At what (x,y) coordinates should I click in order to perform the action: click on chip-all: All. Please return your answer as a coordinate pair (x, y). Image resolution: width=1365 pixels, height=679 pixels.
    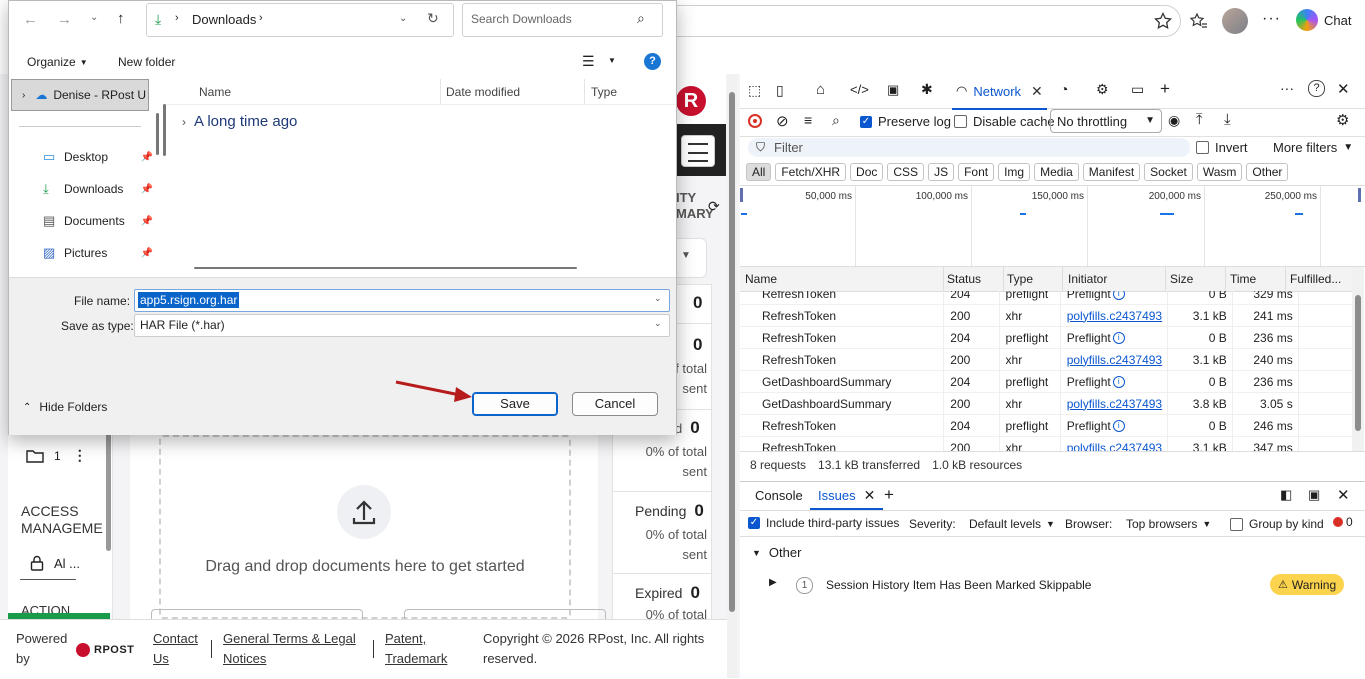
    Looking at the image, I should click on (759, 172).